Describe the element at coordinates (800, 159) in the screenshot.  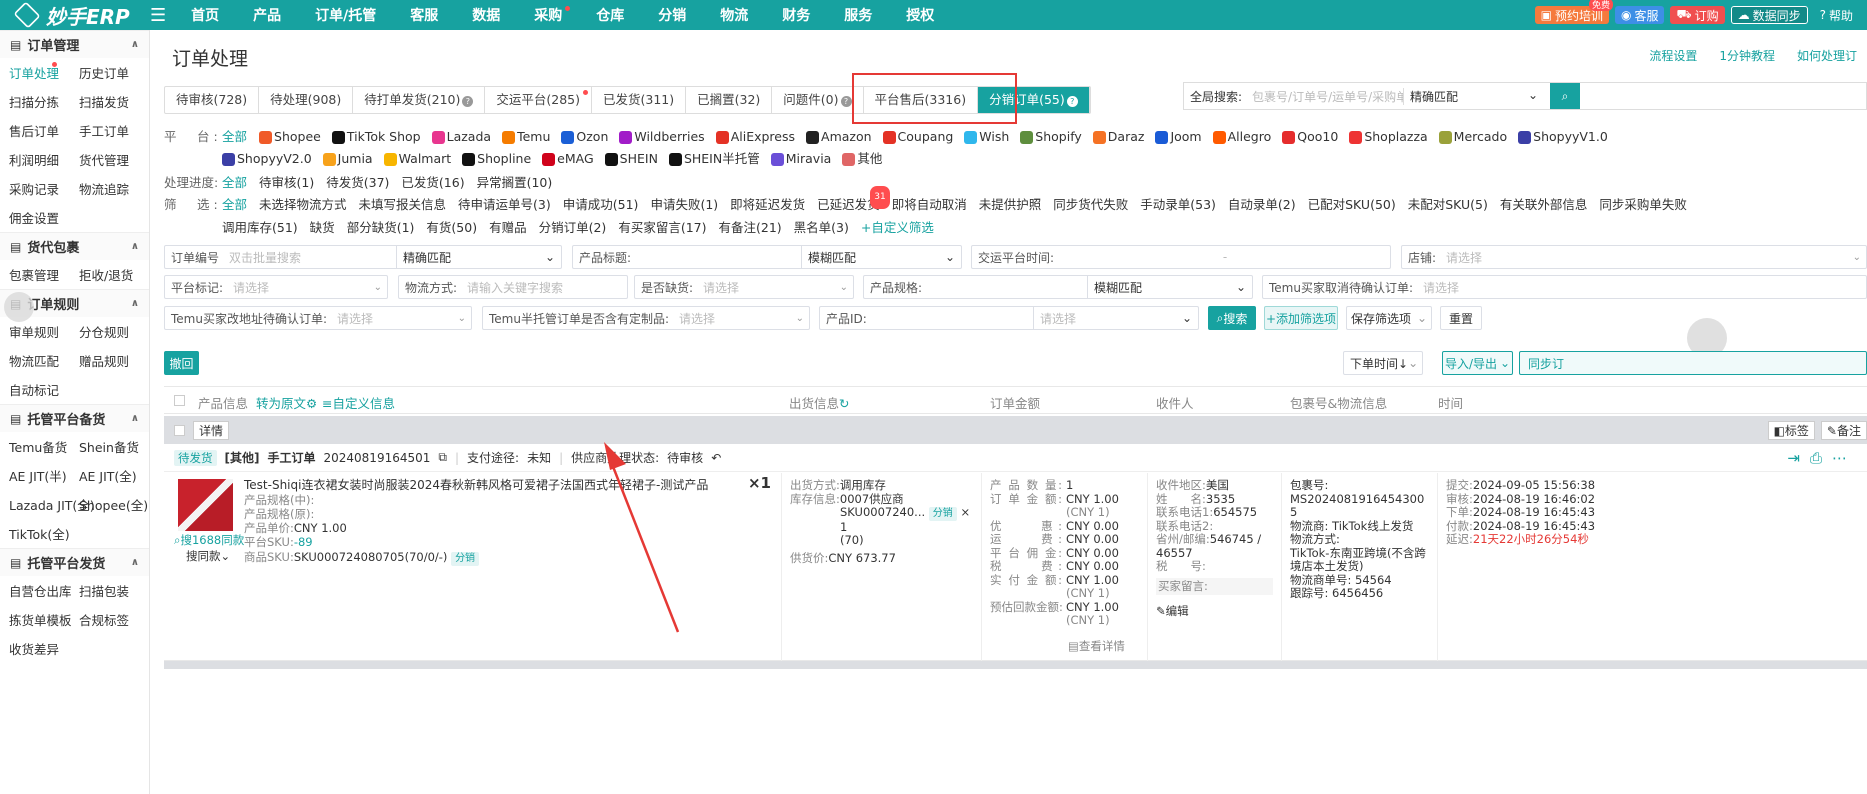
I see `platform-option: Miravia` at that location.